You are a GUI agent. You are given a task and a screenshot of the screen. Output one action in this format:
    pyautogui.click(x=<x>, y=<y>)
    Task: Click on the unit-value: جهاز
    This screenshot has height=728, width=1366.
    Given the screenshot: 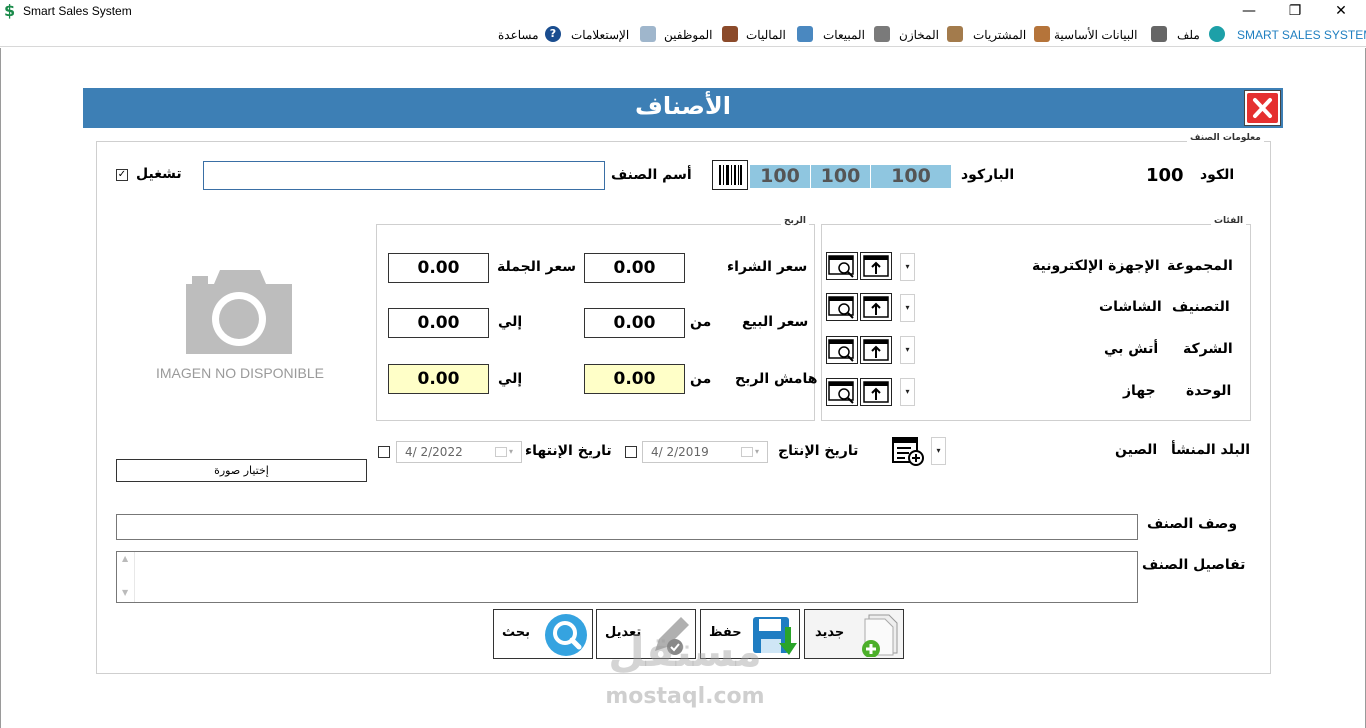 What is the action you would take?
    pyautogui.click(x=1139, y=391)
    